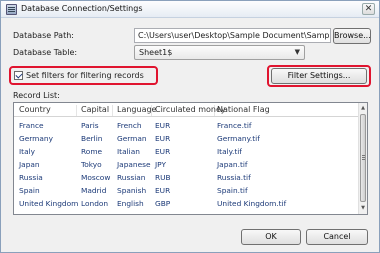 The image size is (380, 253). Describe the element at coordinates (131, 177) in the screenshot. I see `cell-language: Russian` at that location.